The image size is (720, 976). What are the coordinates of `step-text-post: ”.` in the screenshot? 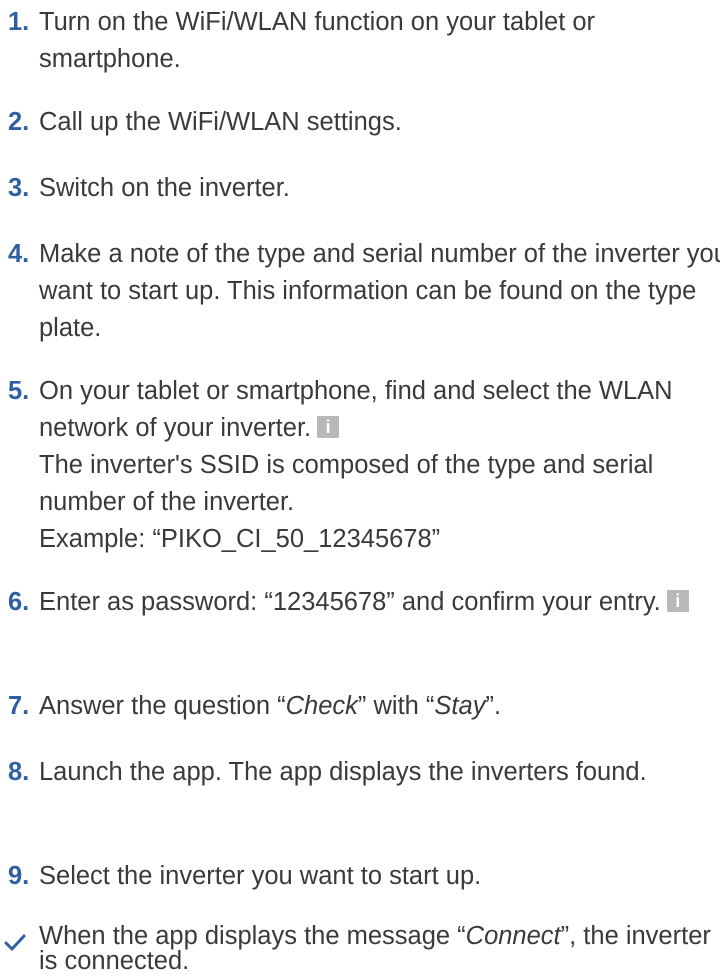 It's located at (493, 706).